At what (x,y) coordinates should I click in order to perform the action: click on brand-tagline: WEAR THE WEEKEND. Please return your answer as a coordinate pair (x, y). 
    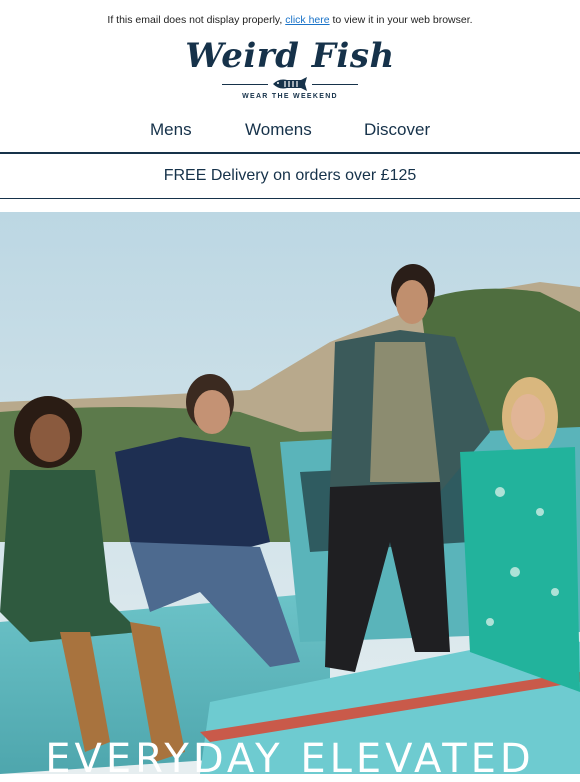
    Looking at the image, I should click on (290, 96).